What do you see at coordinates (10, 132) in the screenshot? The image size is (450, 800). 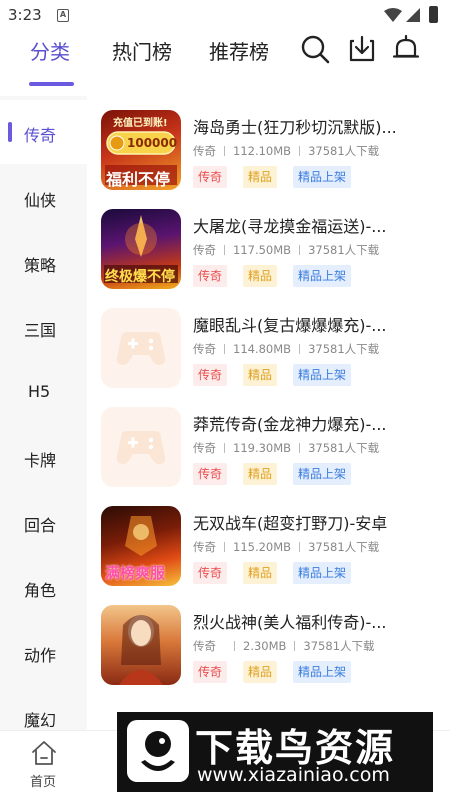 I see `active-category-indicator` at bounding box center [10, 132].